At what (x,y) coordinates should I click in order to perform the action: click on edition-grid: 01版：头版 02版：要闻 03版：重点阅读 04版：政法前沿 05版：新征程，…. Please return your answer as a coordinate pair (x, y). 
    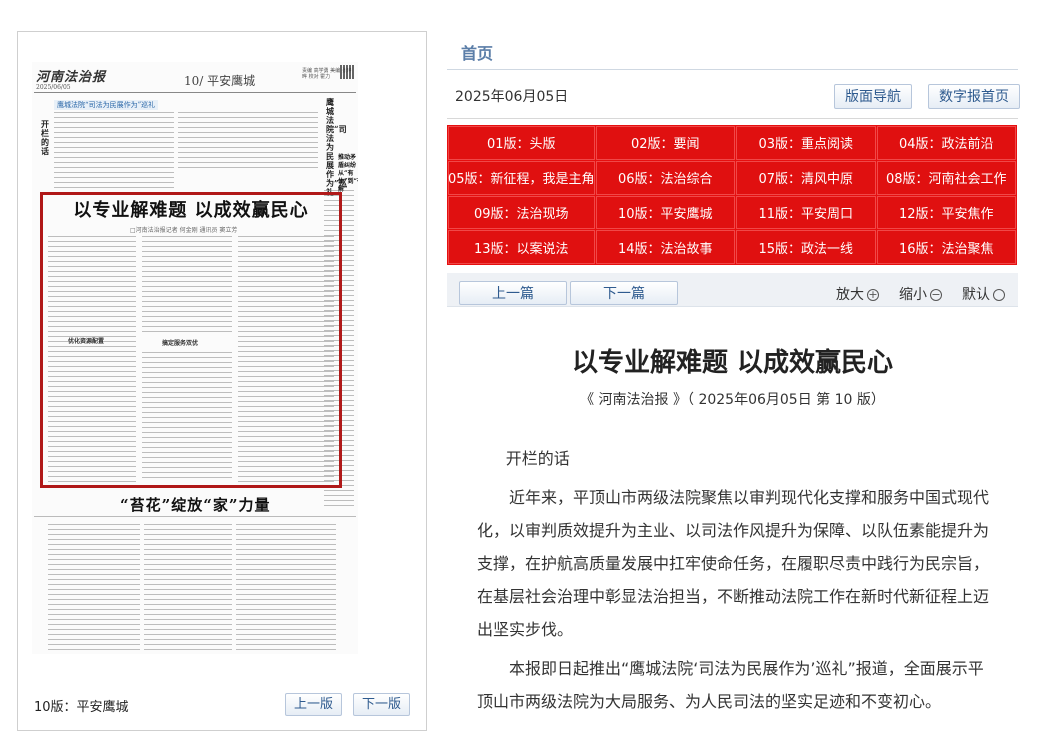
    Looking at the image, I should click on (732, 195).